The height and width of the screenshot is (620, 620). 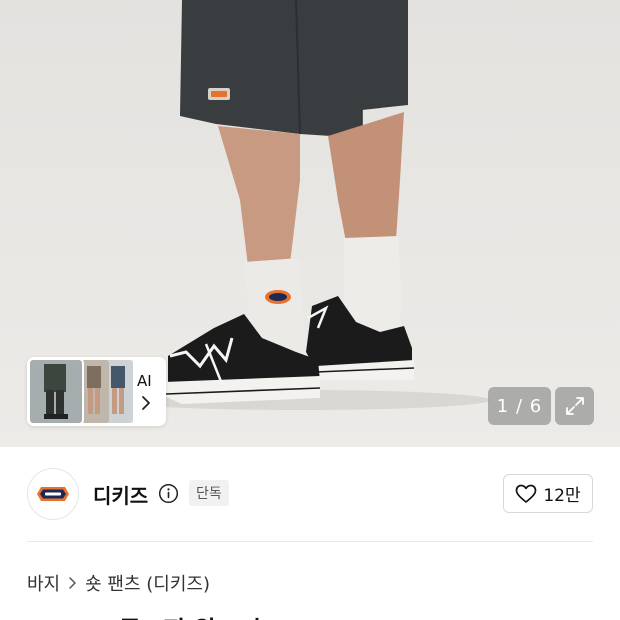 I want to click on like-button: 12만, so click(x=548, y=493).